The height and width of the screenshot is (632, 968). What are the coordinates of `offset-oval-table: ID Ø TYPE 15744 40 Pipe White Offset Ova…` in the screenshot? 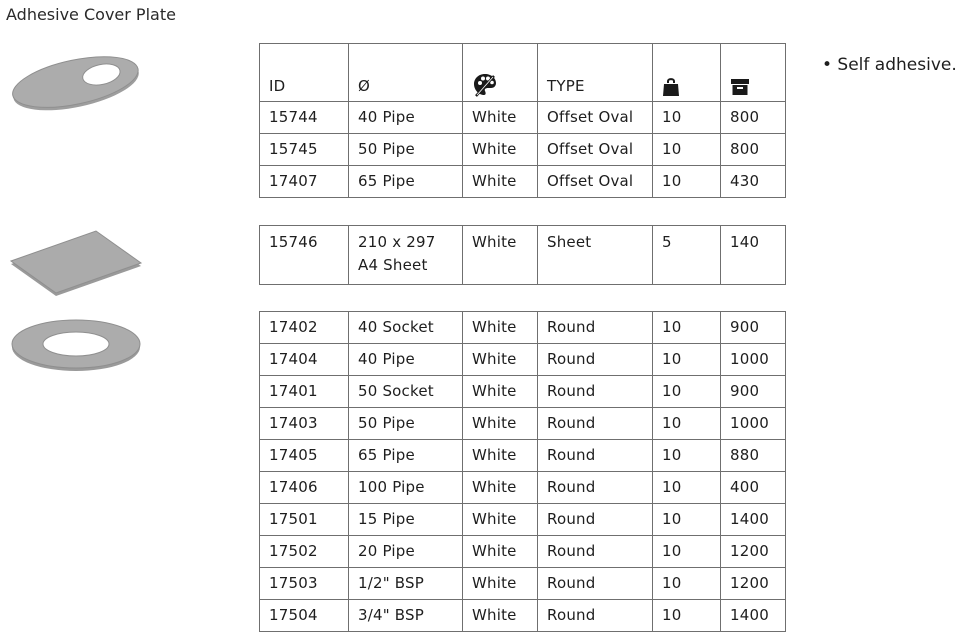 It's located at (522, 120).